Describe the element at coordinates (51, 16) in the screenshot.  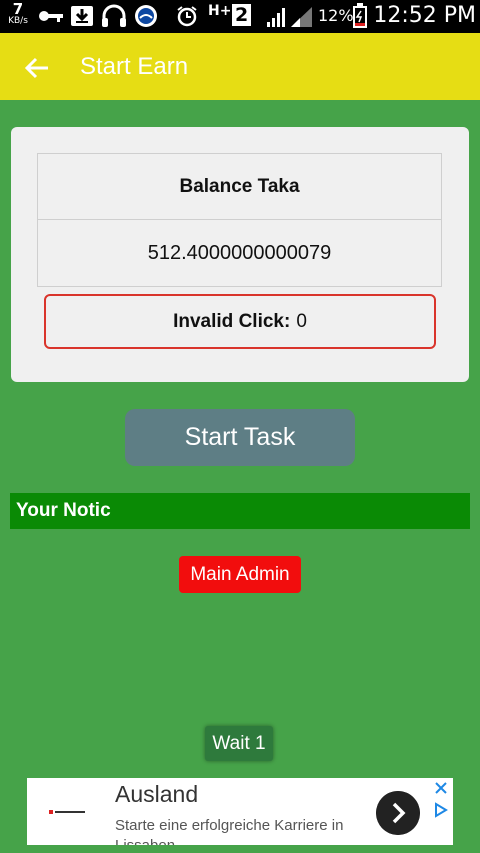
I see `key-icon` at that location.